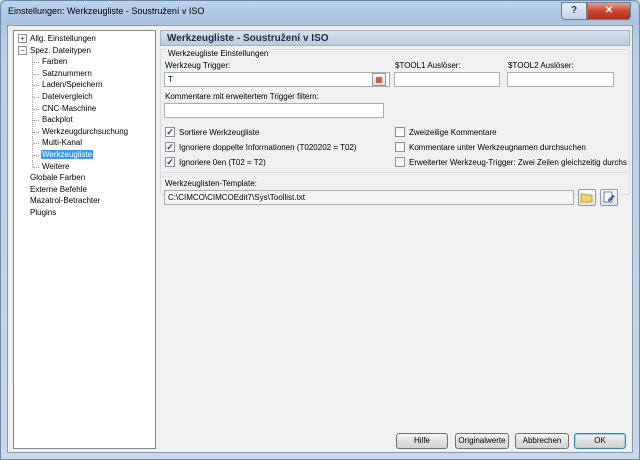  What do you see at coordinates (395, 172) in the screenshot?
I see `divider` at bounding box center [395, 172].